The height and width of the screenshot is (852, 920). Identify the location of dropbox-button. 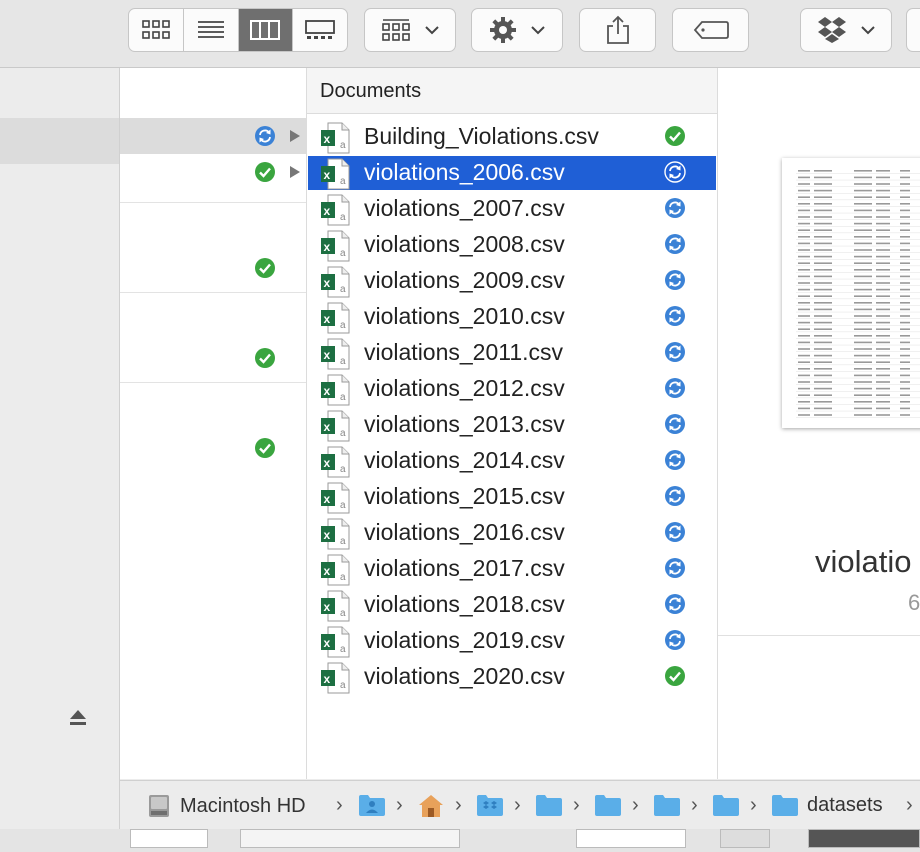
(846, 30).